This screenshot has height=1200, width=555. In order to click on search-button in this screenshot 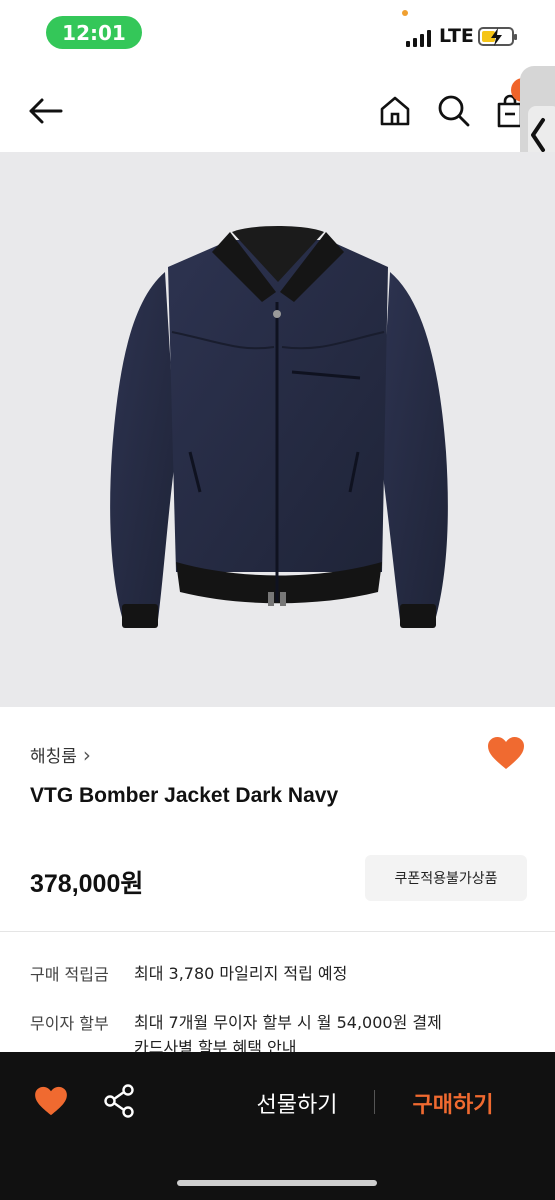, I will do `click(454, 111)`.